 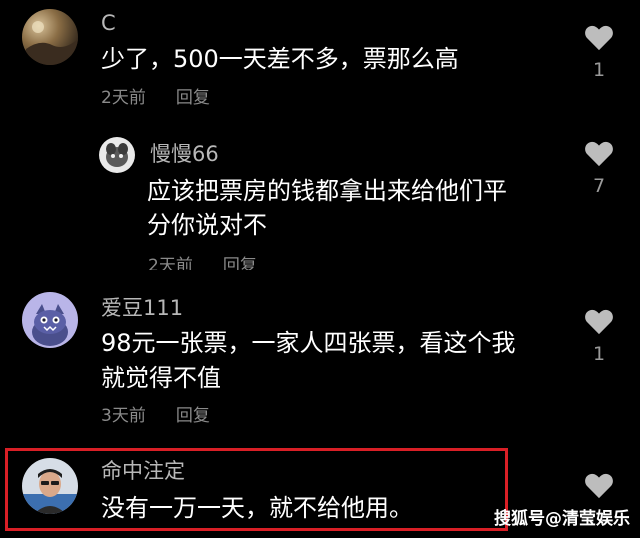 I want to click on comment-meta: 3天前 回复, so click(x=155, y=416).